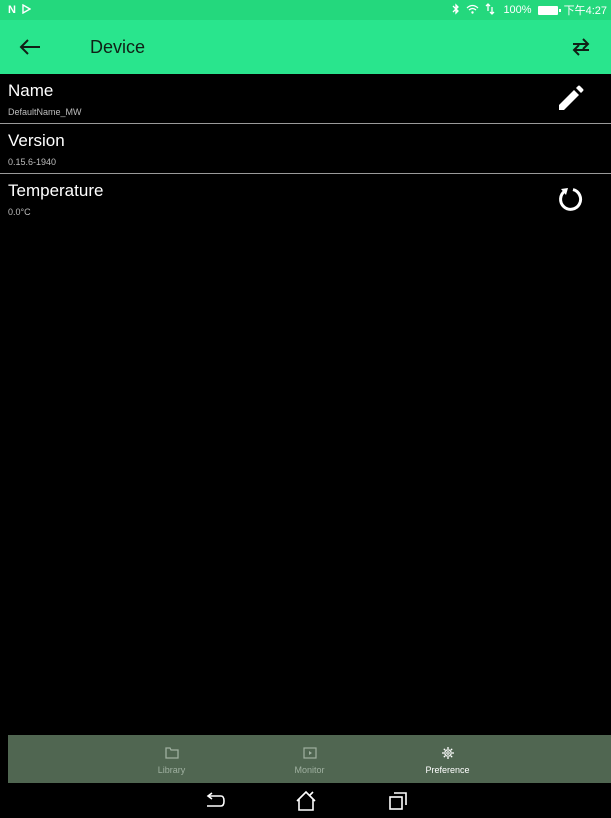 This screenshot has width=611, height=818. What do you see at coordinates (305, 99) in the screenshot?
I see `list-item-name: Name DefaultName_MW` at bounding box center [305, 99].